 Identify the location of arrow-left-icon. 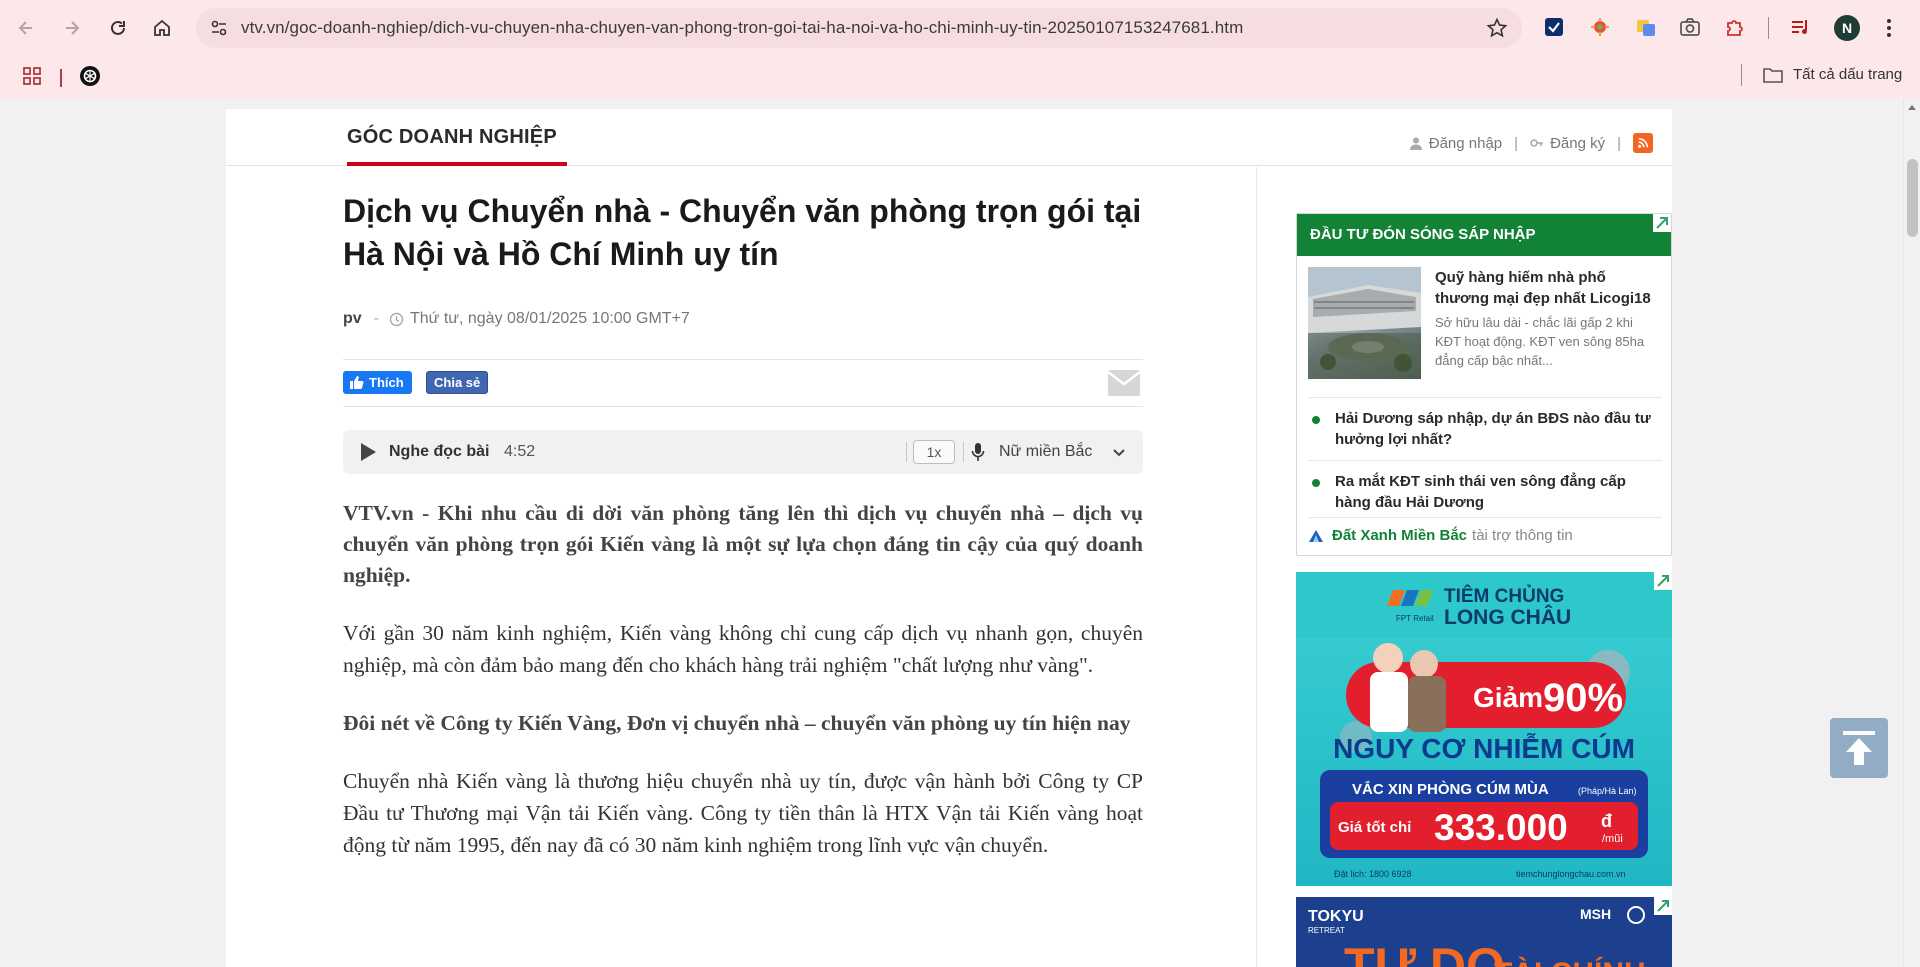
(25, 28).